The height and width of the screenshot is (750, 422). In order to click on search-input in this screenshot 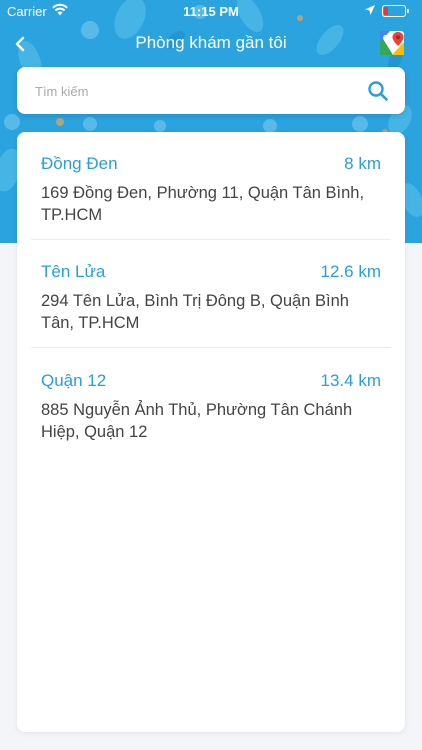, I will do `click(195, 91)`.